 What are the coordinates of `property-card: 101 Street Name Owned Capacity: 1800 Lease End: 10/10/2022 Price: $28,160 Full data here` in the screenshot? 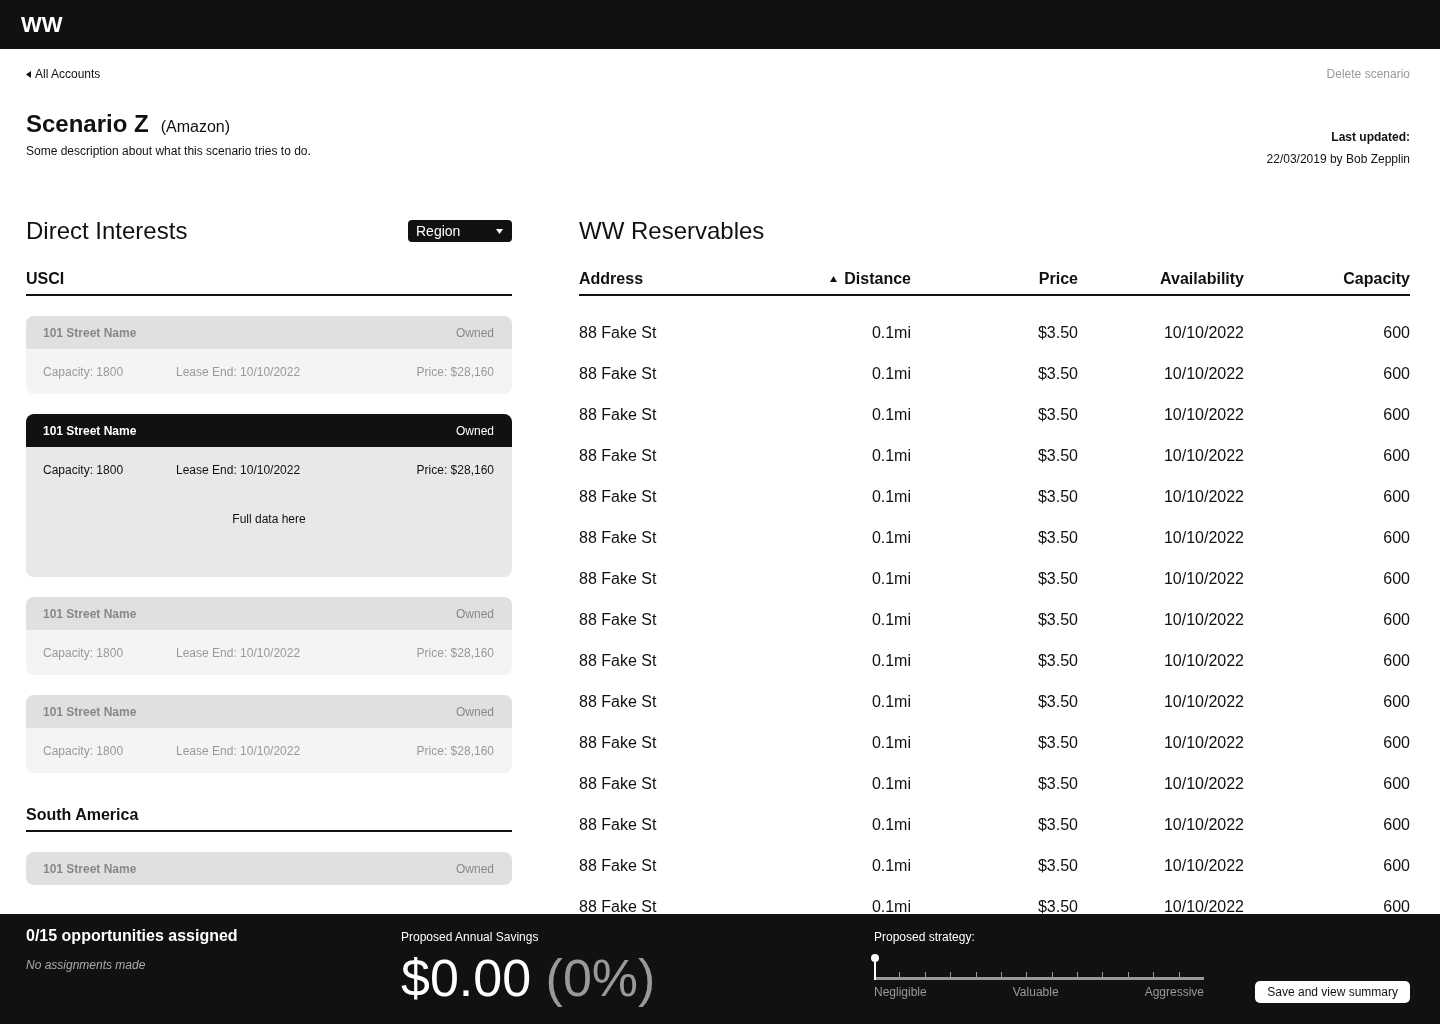 It's located at (269, 495).